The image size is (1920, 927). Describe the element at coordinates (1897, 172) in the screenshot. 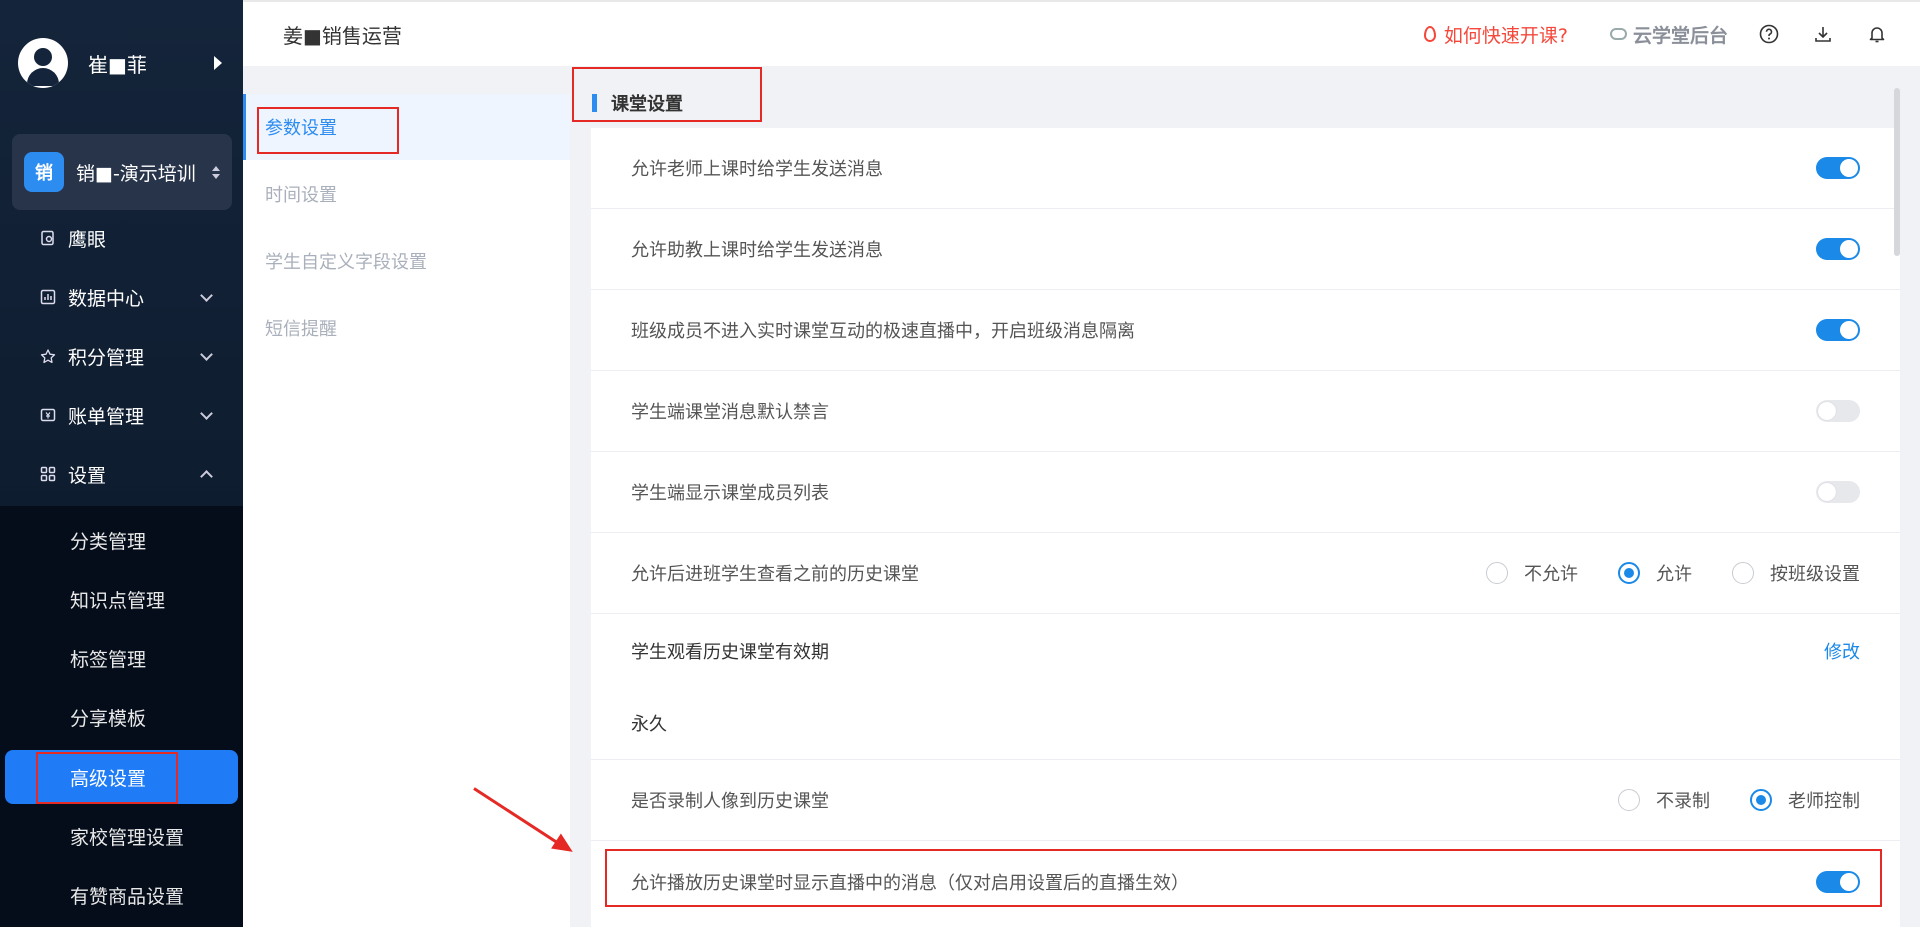

I see `scrollbar-thumb` at that location.